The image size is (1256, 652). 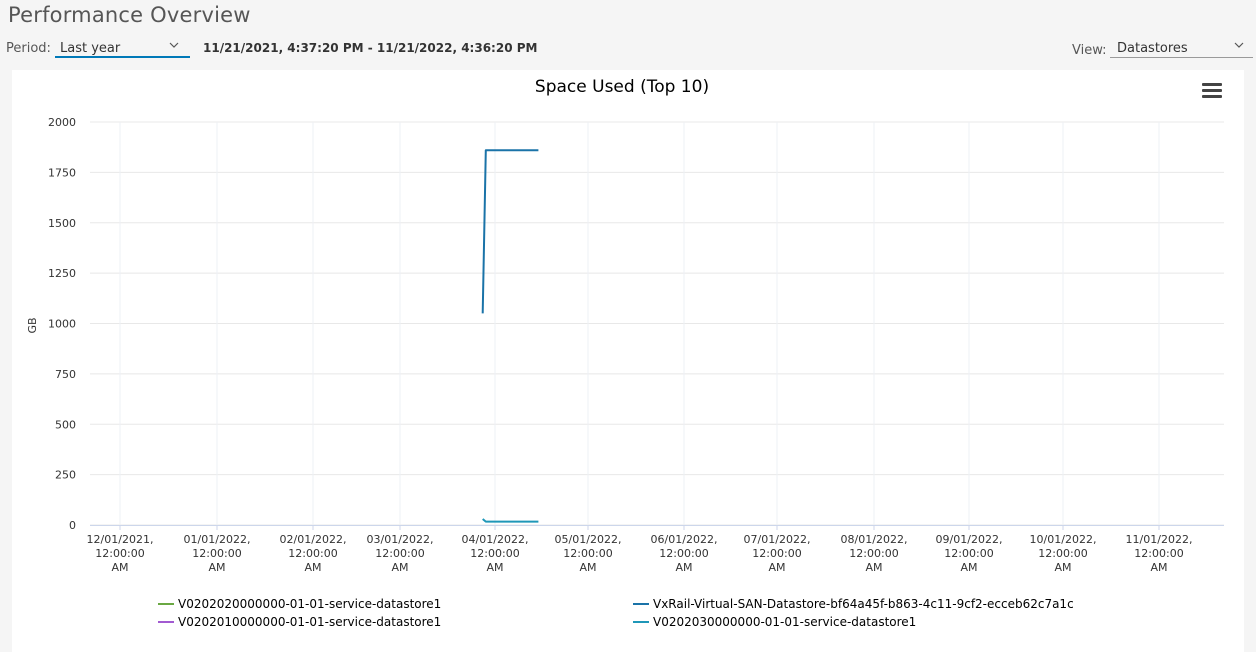 What do you see at coordinates (684, 539) in the screenshot?
I see `x-tick-label: 06/01/2022,` at bounding box center [684, 539].